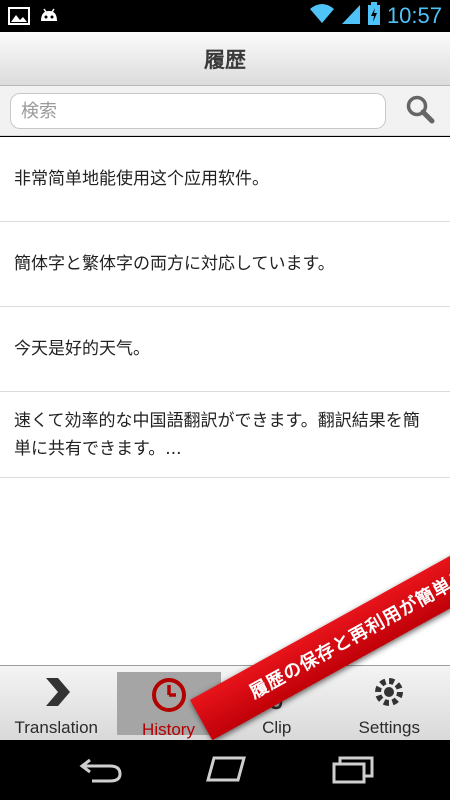 Image resolution: width=450 pixels, height=800 pixels. Describe the element at coordinates (225, 349) in the screenshot. I see `history-item: 今天是好的天气。` at that location.